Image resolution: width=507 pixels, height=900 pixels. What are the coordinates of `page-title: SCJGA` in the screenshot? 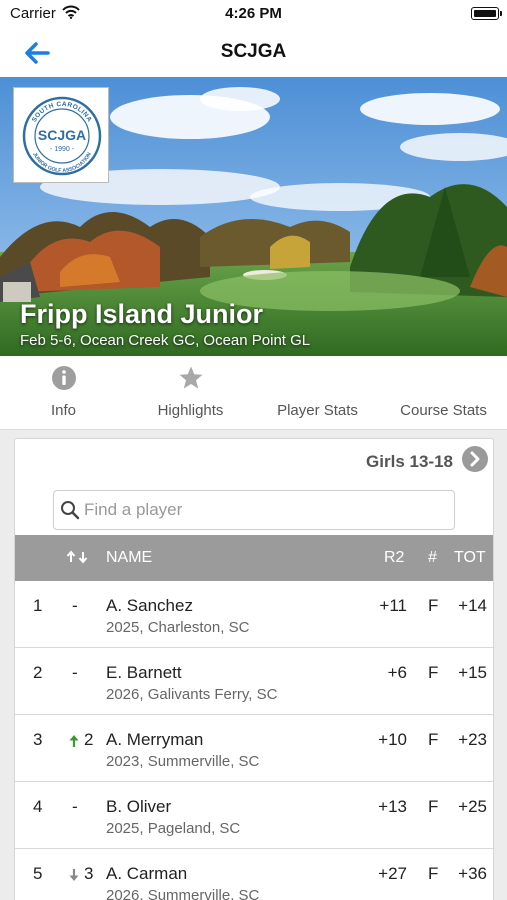 It's located at (253, 51).